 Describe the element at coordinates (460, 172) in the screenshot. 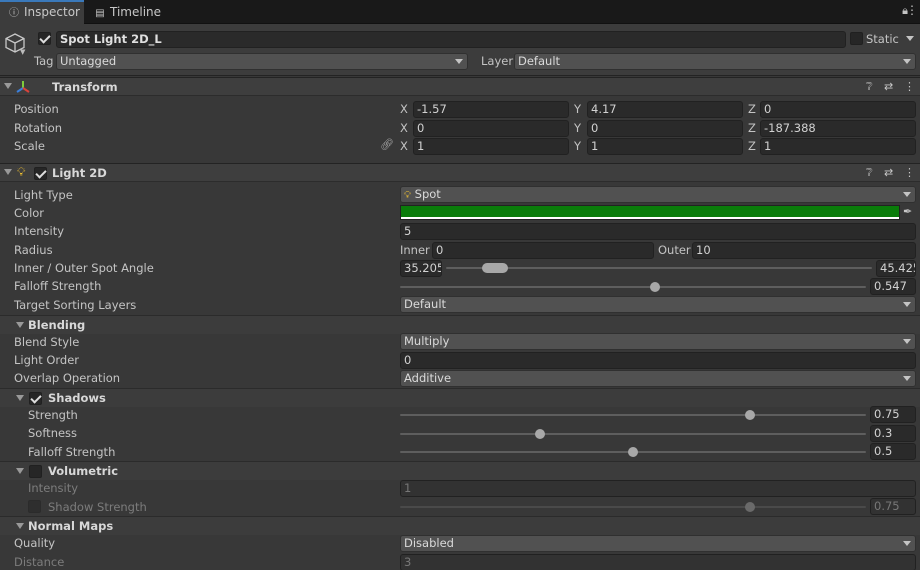

I see `light2d-header: 💡︎ Light 2D ❔︎ ⇄ ⋮` at that location.